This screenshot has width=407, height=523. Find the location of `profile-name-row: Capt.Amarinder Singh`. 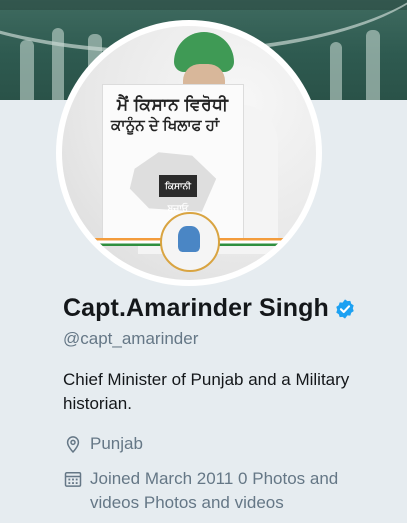

profile-name-row: Capt.Amarinder Singh is located at coordinates (209, 308).